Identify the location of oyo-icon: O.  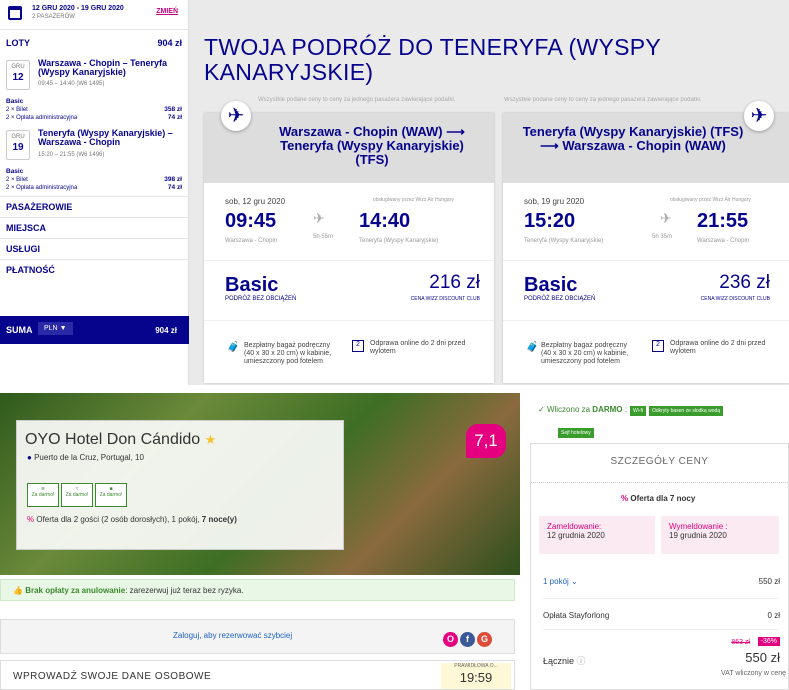
(450, 639).